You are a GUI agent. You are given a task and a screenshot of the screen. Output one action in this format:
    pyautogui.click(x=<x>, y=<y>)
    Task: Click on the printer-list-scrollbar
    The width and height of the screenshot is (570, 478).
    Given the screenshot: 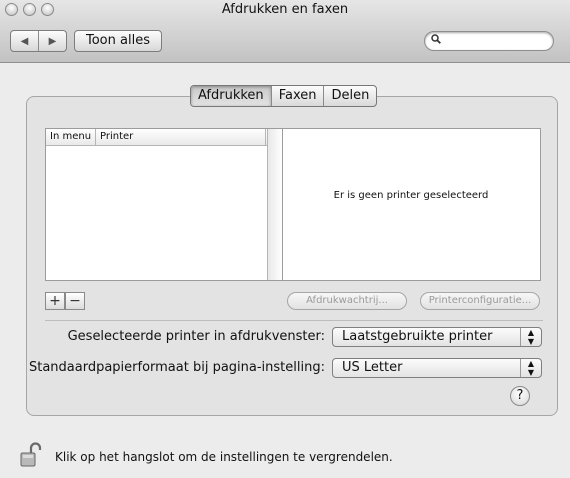 What is the action you would take?
    pyautogui.click(x=274, y=204)
    